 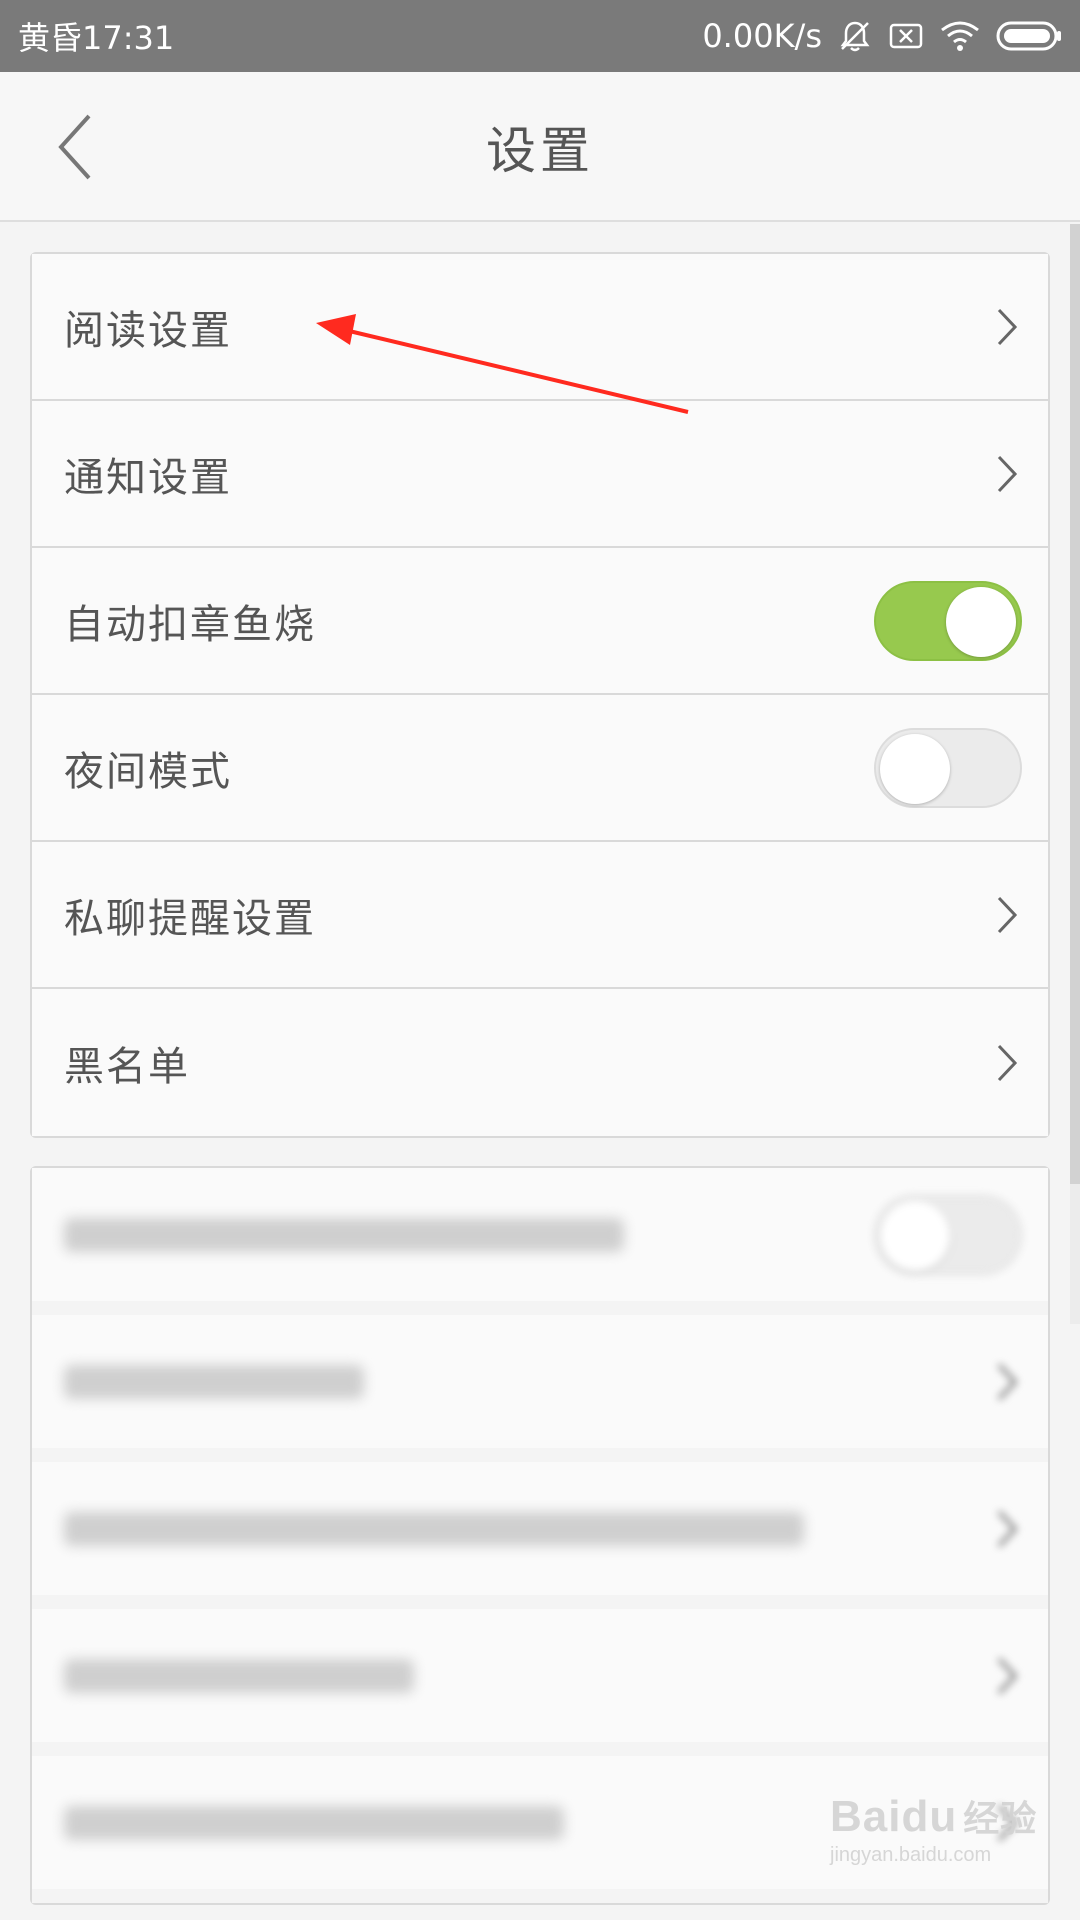 I want to click on bell-off-icon, so click(x=855, y=36).